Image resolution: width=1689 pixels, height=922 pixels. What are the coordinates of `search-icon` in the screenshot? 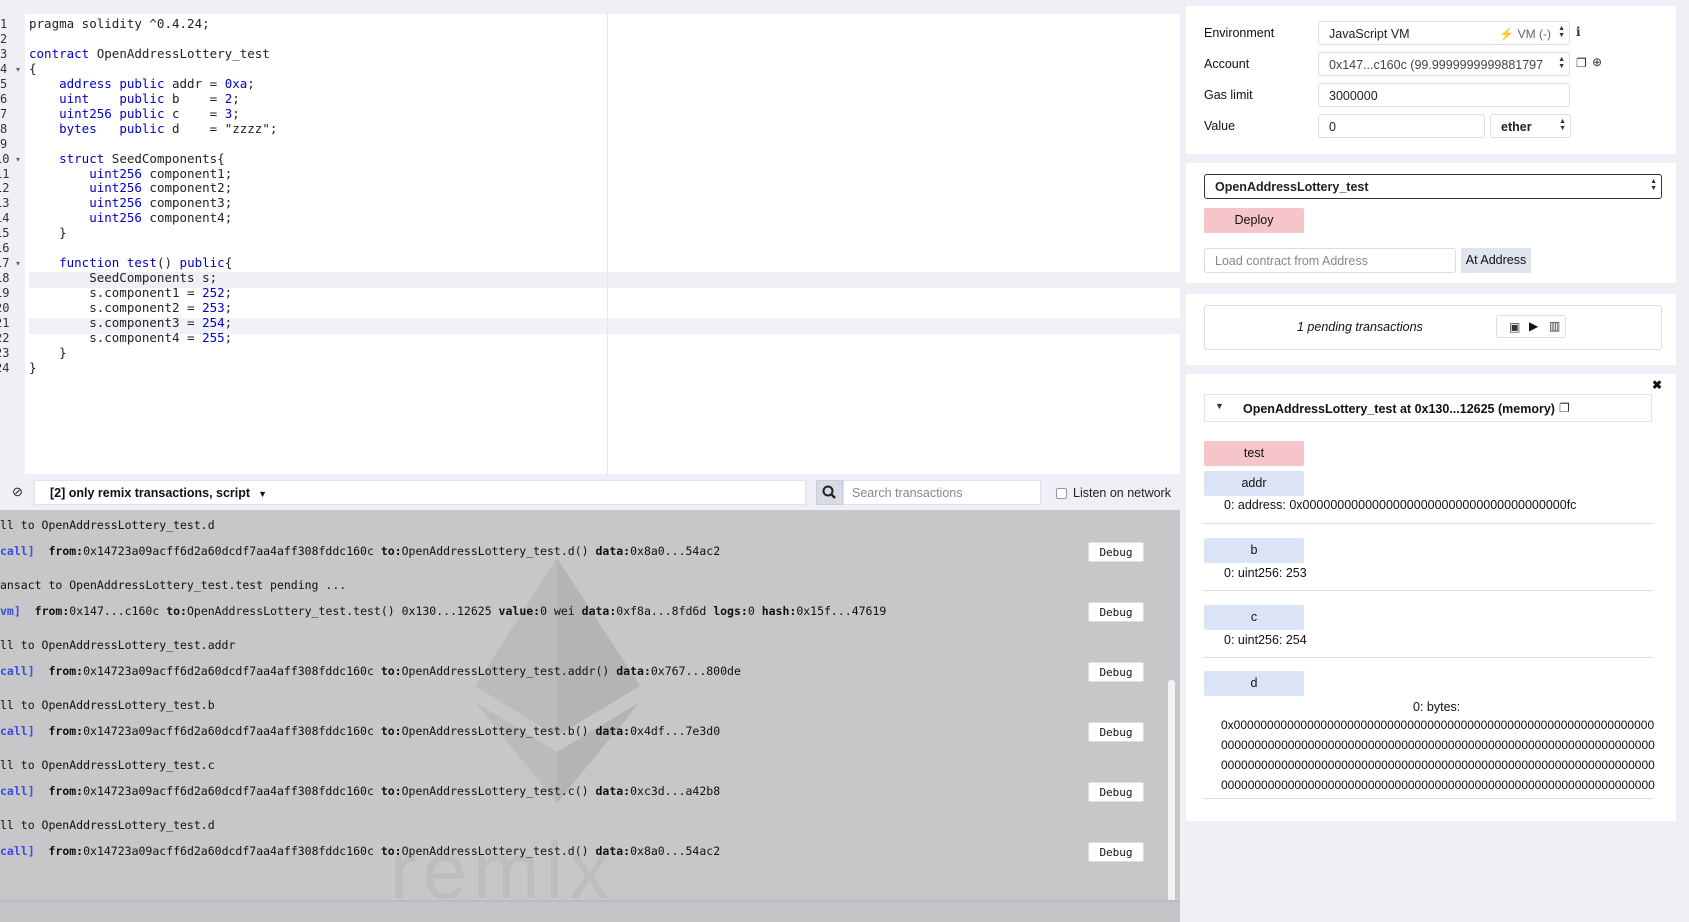 It's located at (829, 492).